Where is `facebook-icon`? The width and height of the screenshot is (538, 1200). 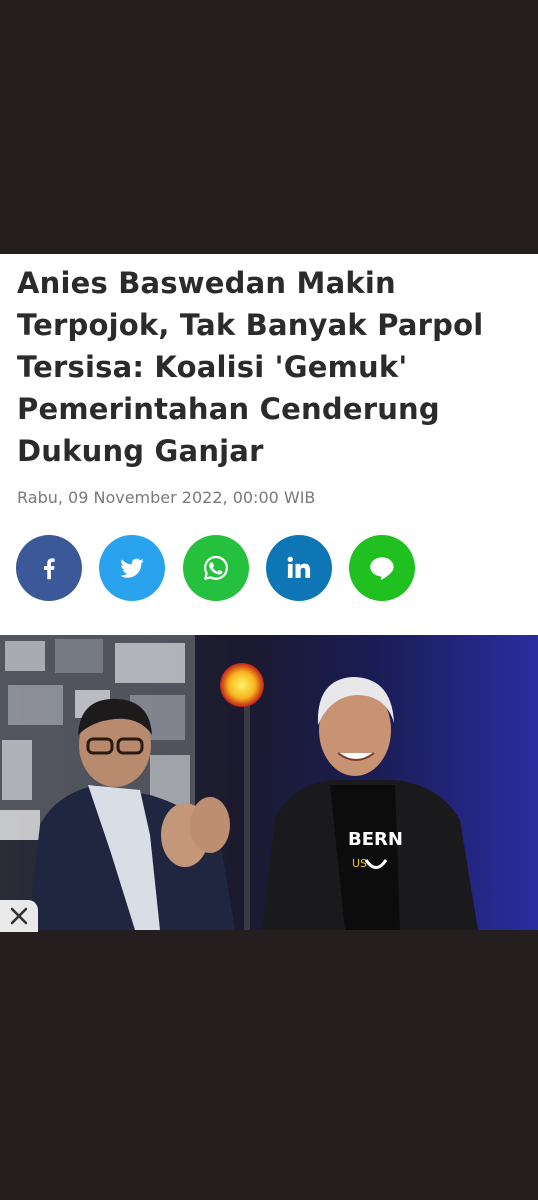
facebook-icon is located at coordinates (49, 569).